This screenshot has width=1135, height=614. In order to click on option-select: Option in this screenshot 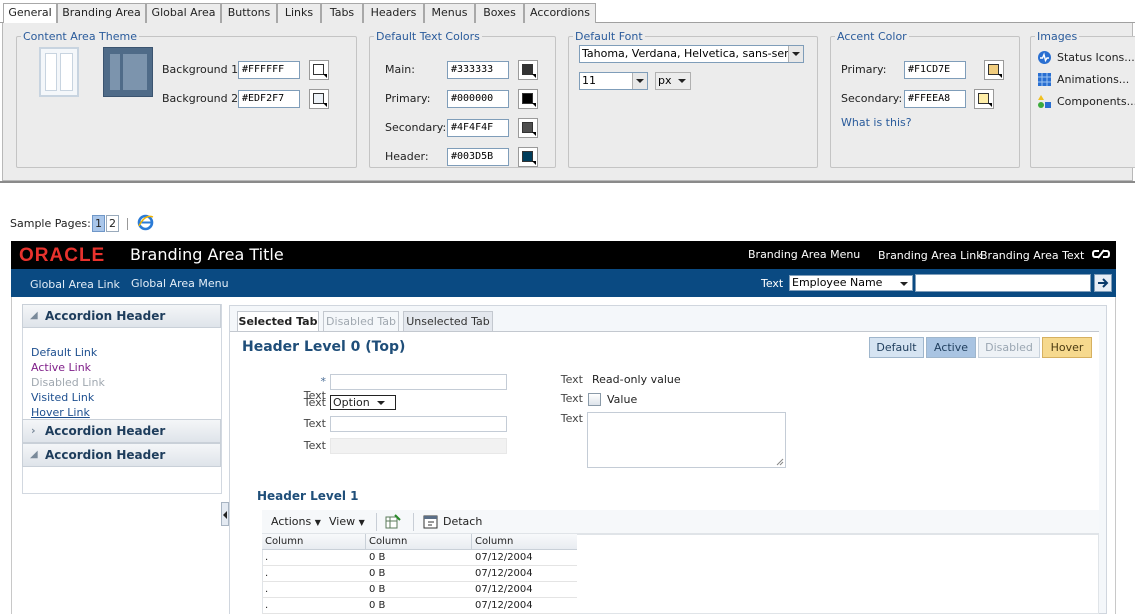, I will do `click(363, 402)`.